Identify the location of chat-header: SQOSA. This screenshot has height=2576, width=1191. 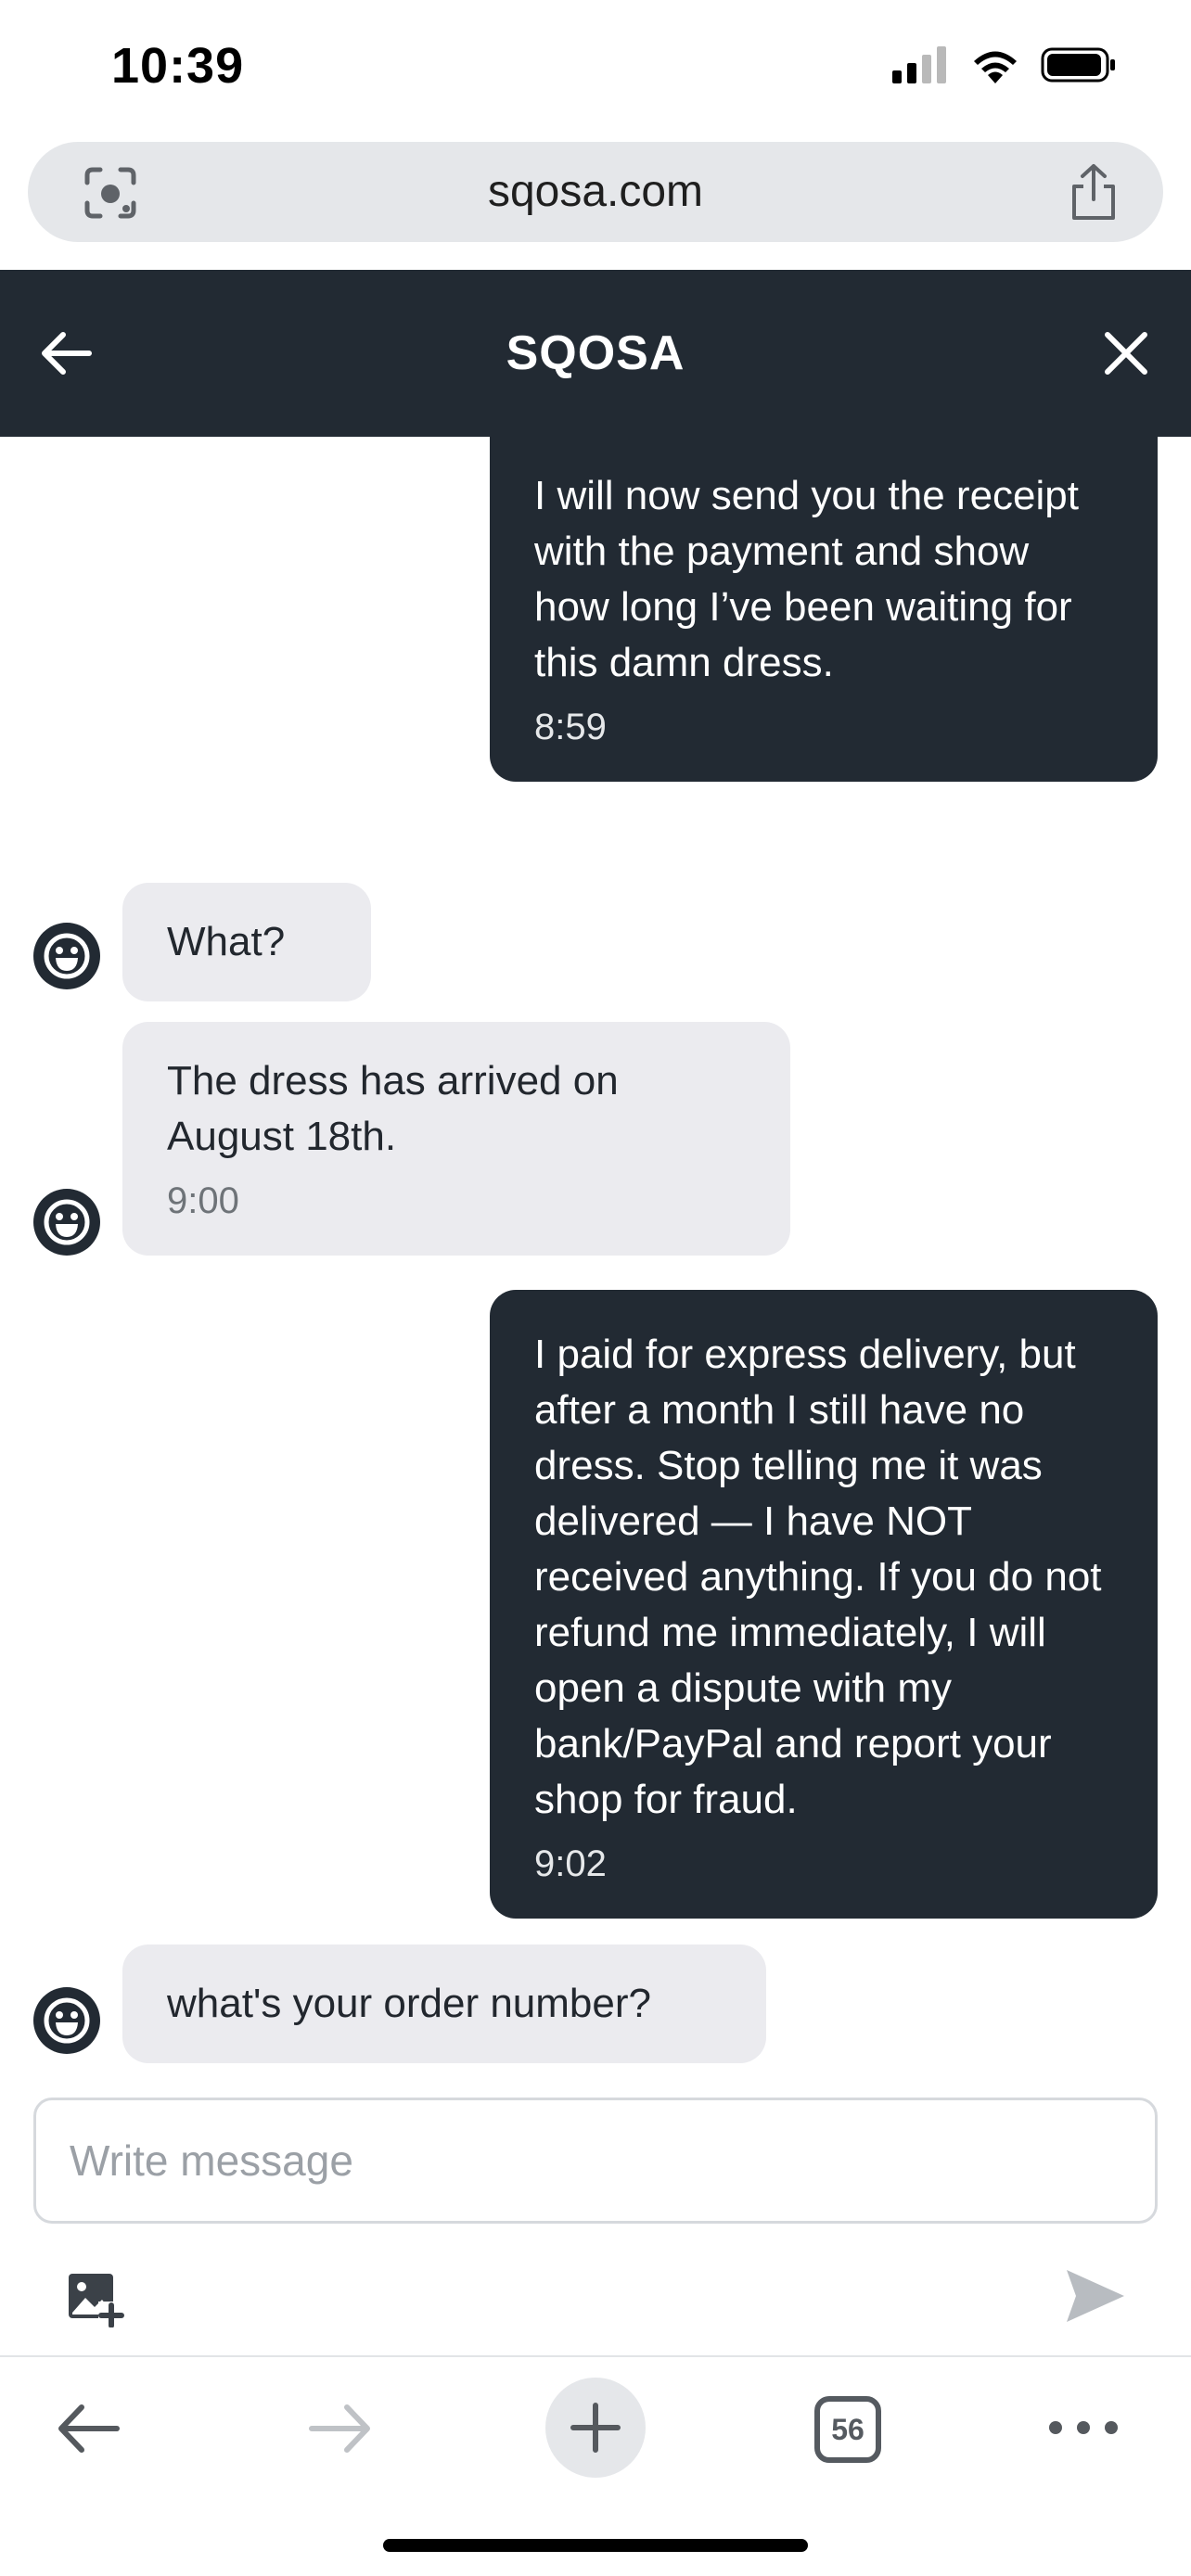
(595, 353).